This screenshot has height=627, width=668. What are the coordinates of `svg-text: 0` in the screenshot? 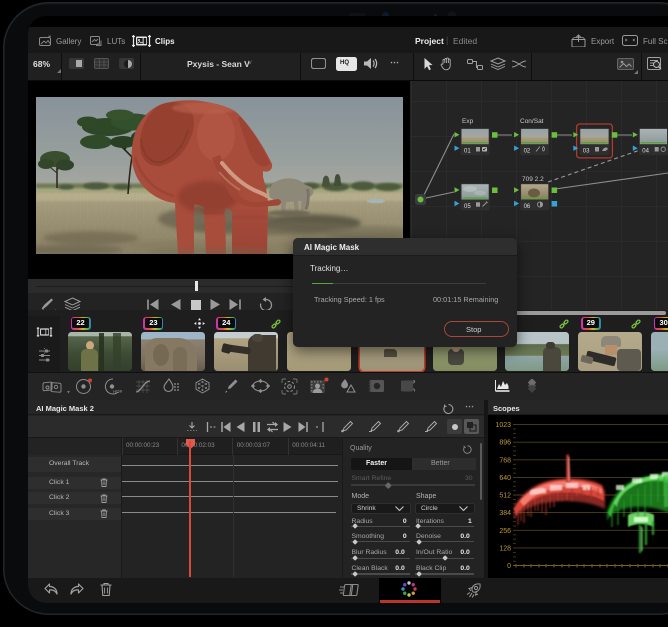 It's located at (509, 566).